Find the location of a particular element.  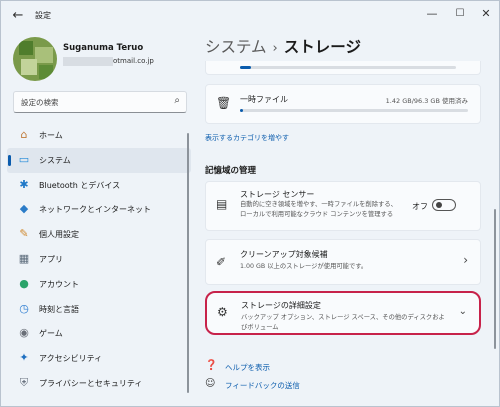

apps-icon: ▦ is located at coordinates (24, 258).